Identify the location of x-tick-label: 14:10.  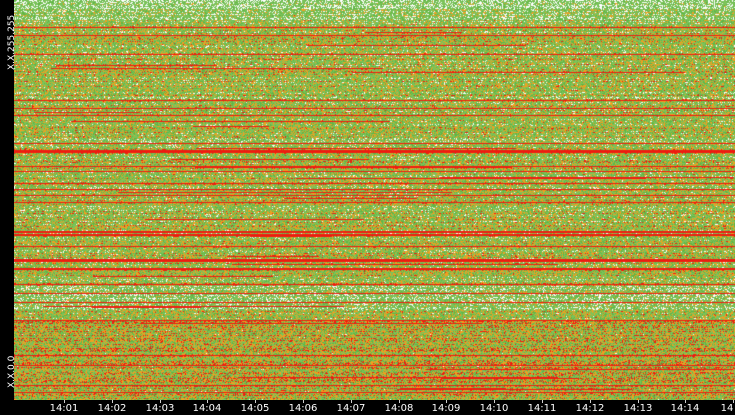
(494, 408).